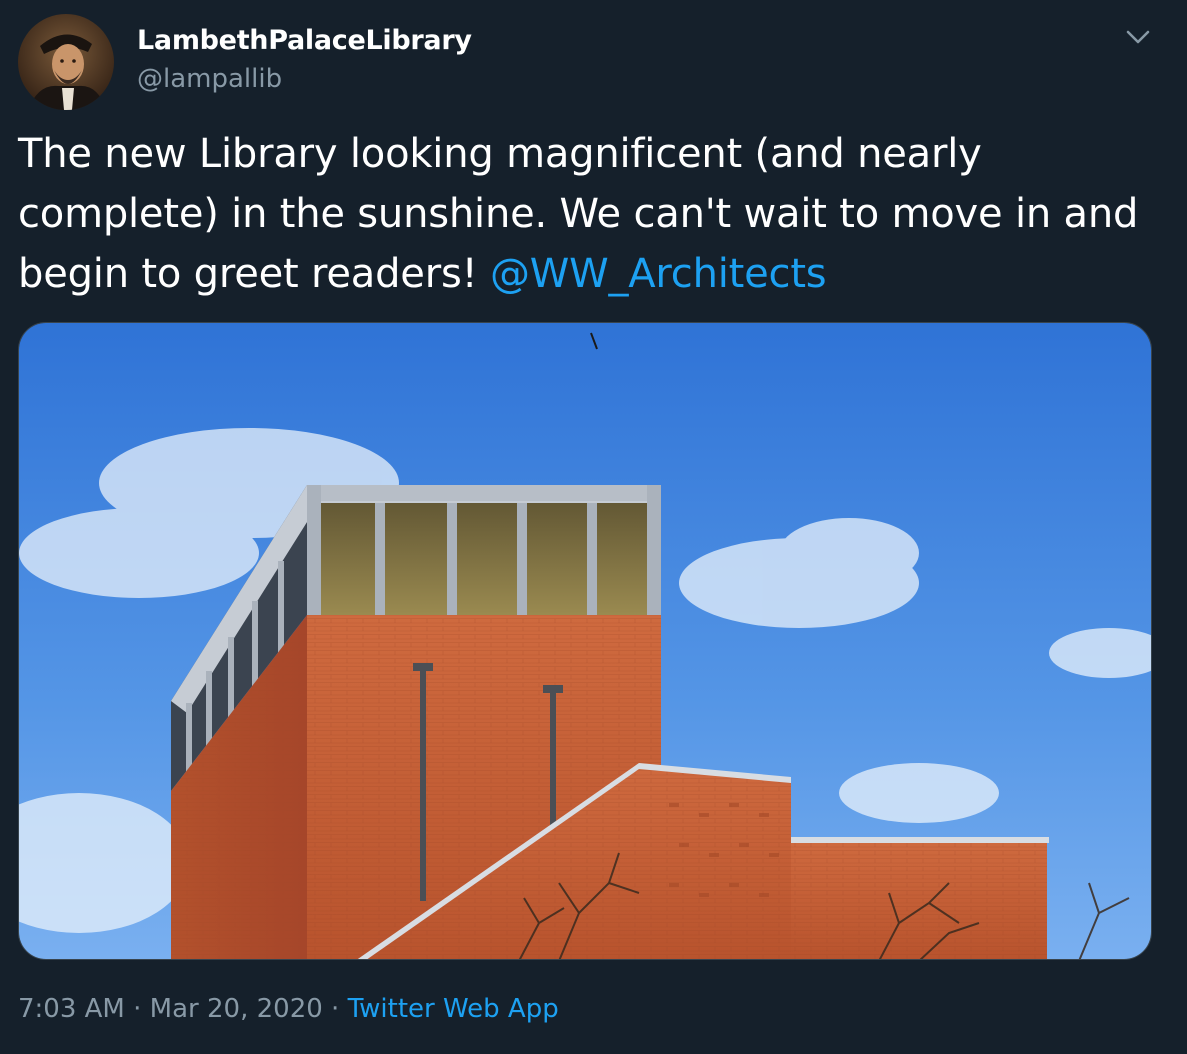 The image size is (1187, 1054). Describe the element at coordinates (236, 1009) in the screenshot. I see `tweet-date: Mar 20, 2020` at that location.